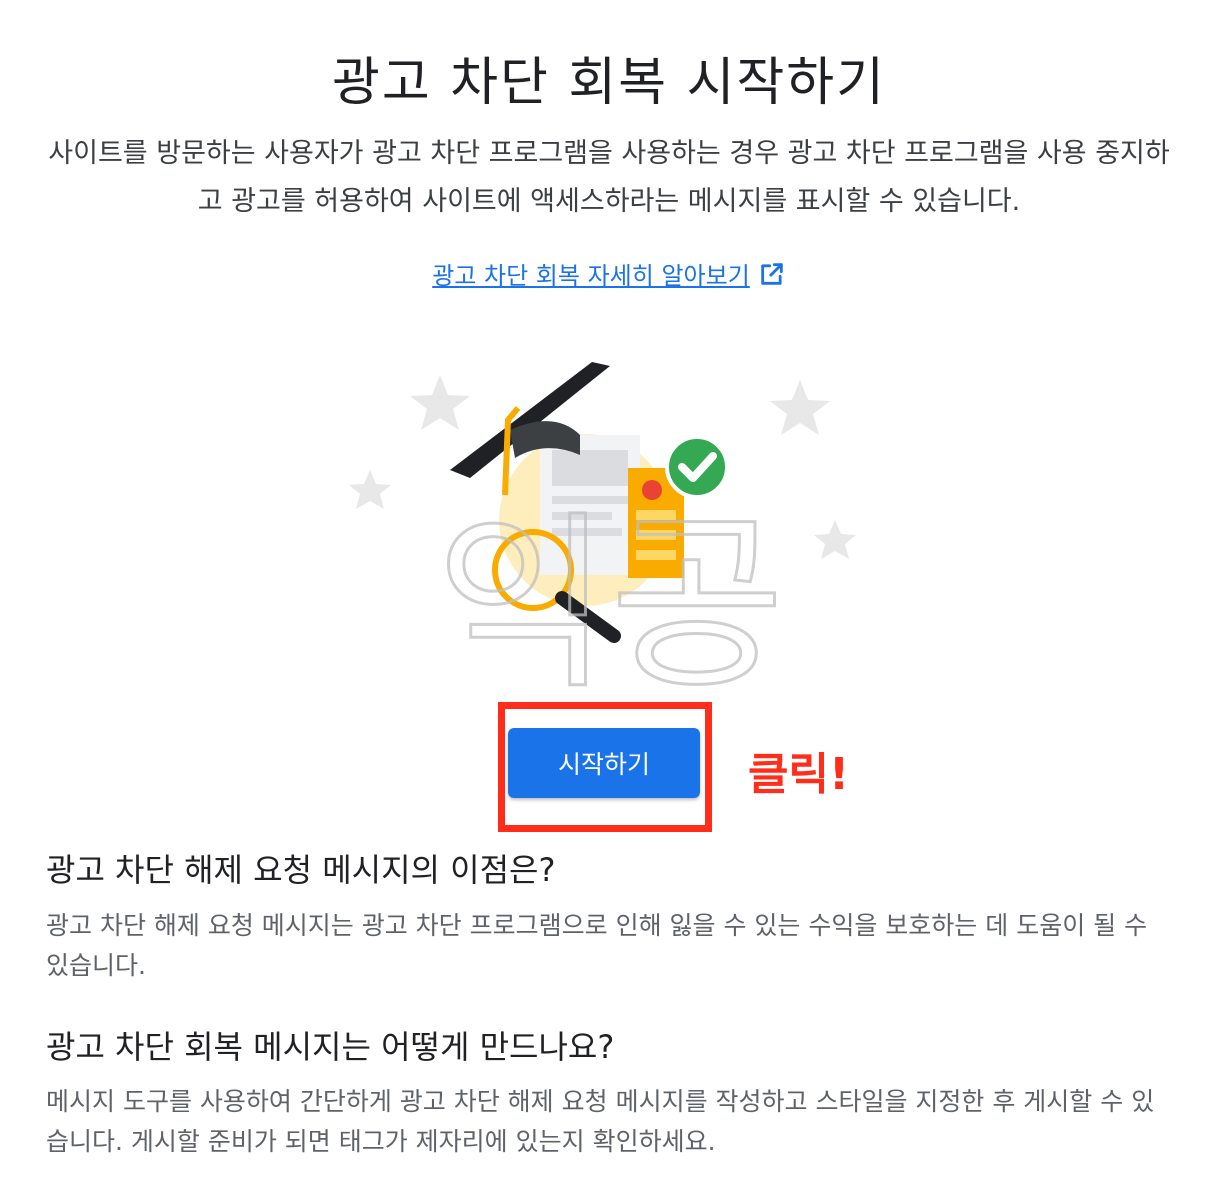 This screenshot has width=1218, height=1192. What do you see at coordinates (301, 870) in the screenshot?
I see `section-heading-benefits: 광고 차단 해제 요청 메시지의 이점은?` at bounding box center [301, 870].